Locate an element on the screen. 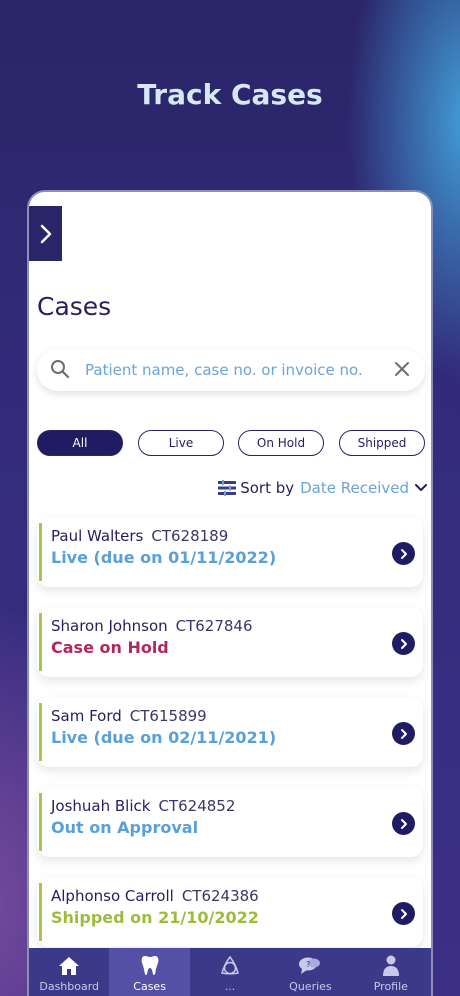 This screenshot has width=460, height=996. close-icon is located at coordinates (402, 369).